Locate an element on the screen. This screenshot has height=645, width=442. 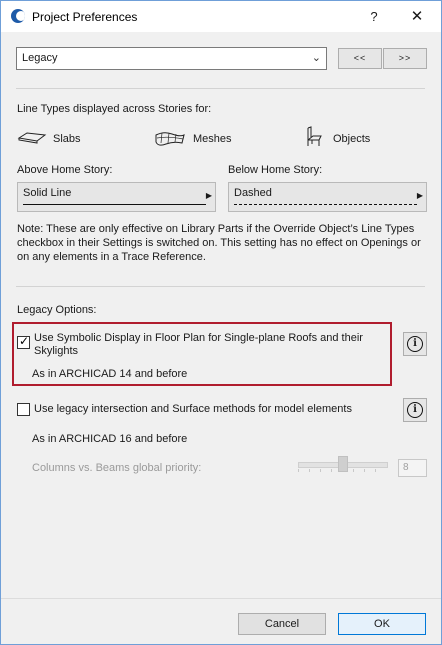
above-home-story-label: Above Home Story: is located at coordinates (65, 170).